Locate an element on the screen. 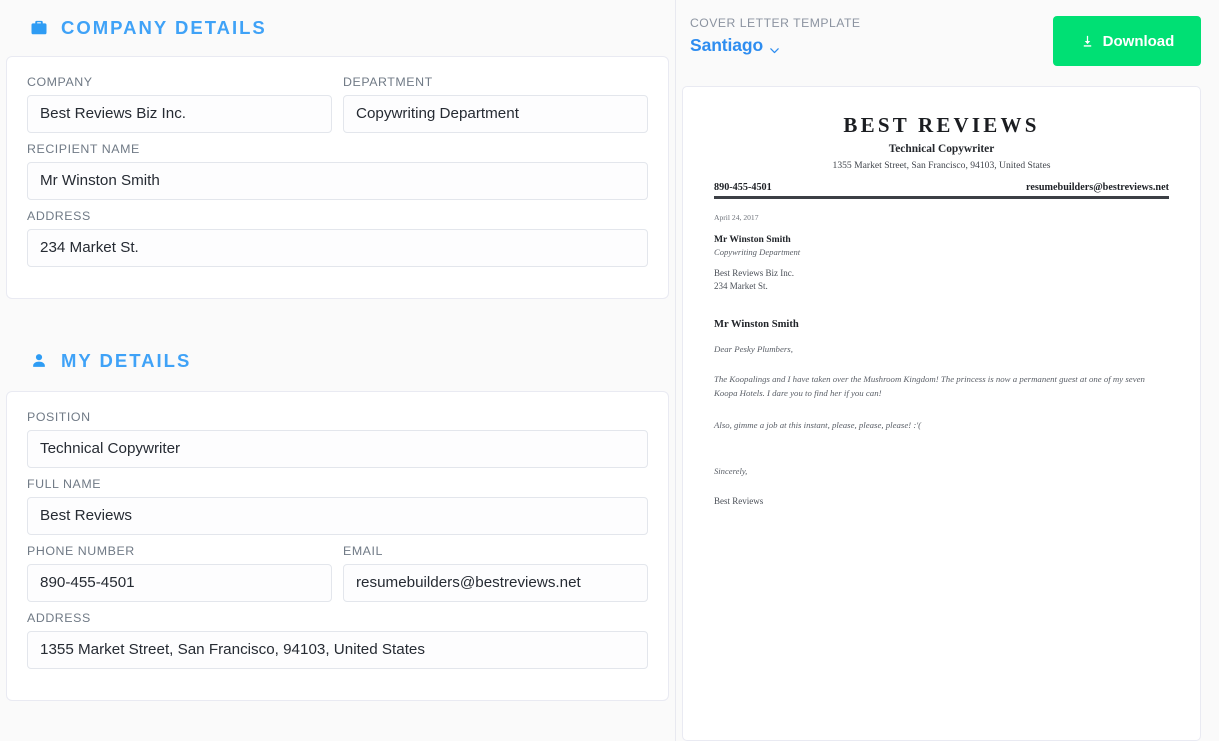 The image size is (1219, 741). letter-closing: Sincerely, is located at coordinates (731, 470).